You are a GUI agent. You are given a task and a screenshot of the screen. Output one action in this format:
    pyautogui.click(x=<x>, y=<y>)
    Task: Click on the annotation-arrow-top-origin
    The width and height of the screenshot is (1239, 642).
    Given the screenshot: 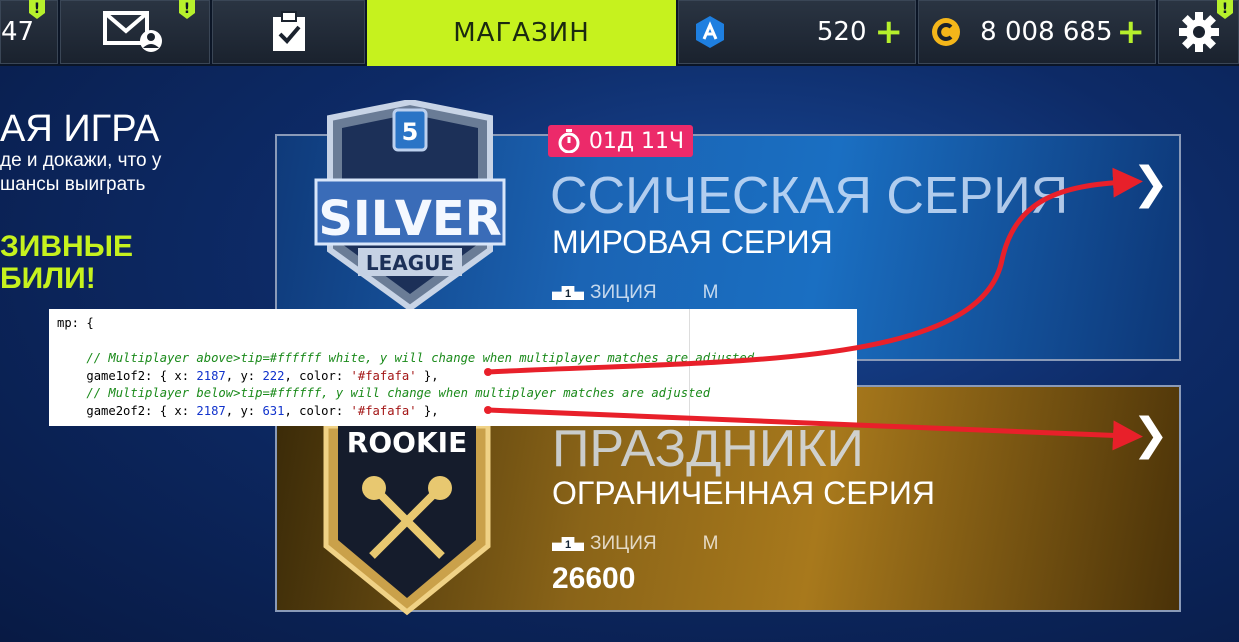 What is the action you would take?
    pyautogui.click(x=488, y=372)
    